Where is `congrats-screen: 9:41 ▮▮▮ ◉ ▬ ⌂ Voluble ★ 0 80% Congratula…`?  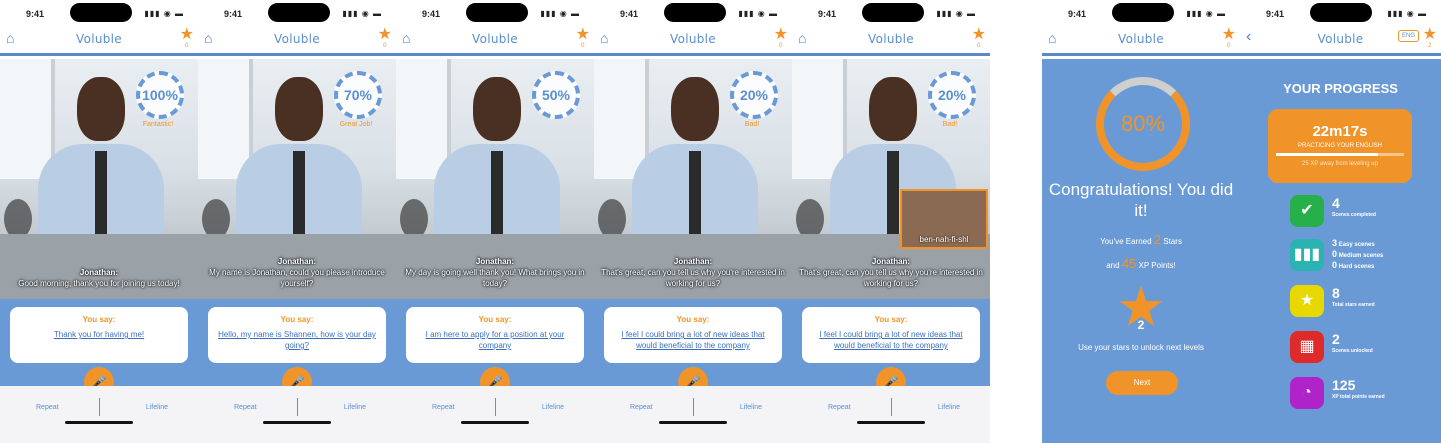
congrats-screen: 9:41 ▮▮▮ ◉ ▬ ⌂ Voluble ★ 0 80% Congratula… is located at coordinates (1141, 221).